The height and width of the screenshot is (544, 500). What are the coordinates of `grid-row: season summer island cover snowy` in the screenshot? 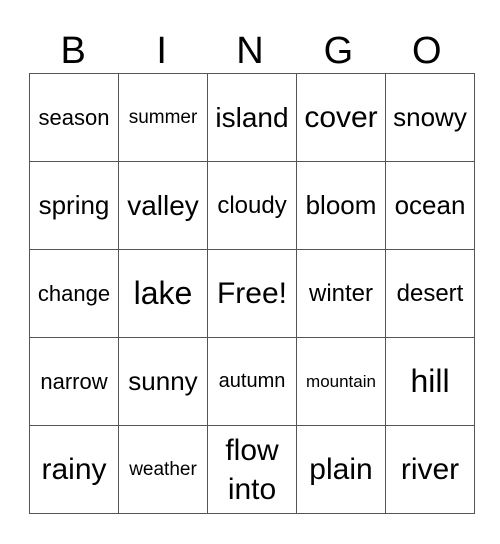 It's located at (252, 117).